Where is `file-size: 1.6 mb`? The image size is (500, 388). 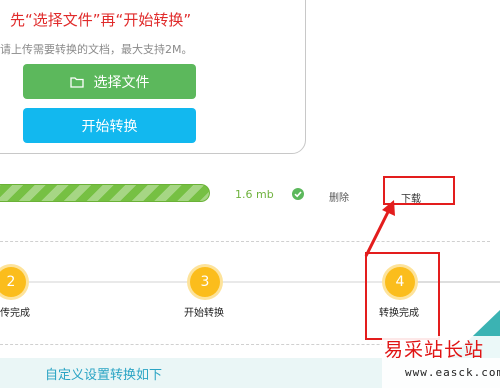 file-size: 1.6 mb is located at coordinates (254, 194).